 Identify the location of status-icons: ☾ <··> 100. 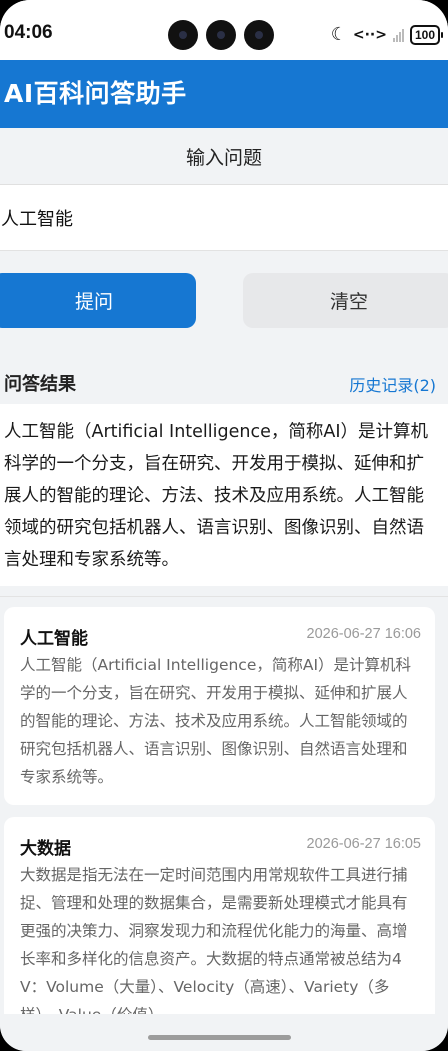
(387, 35).